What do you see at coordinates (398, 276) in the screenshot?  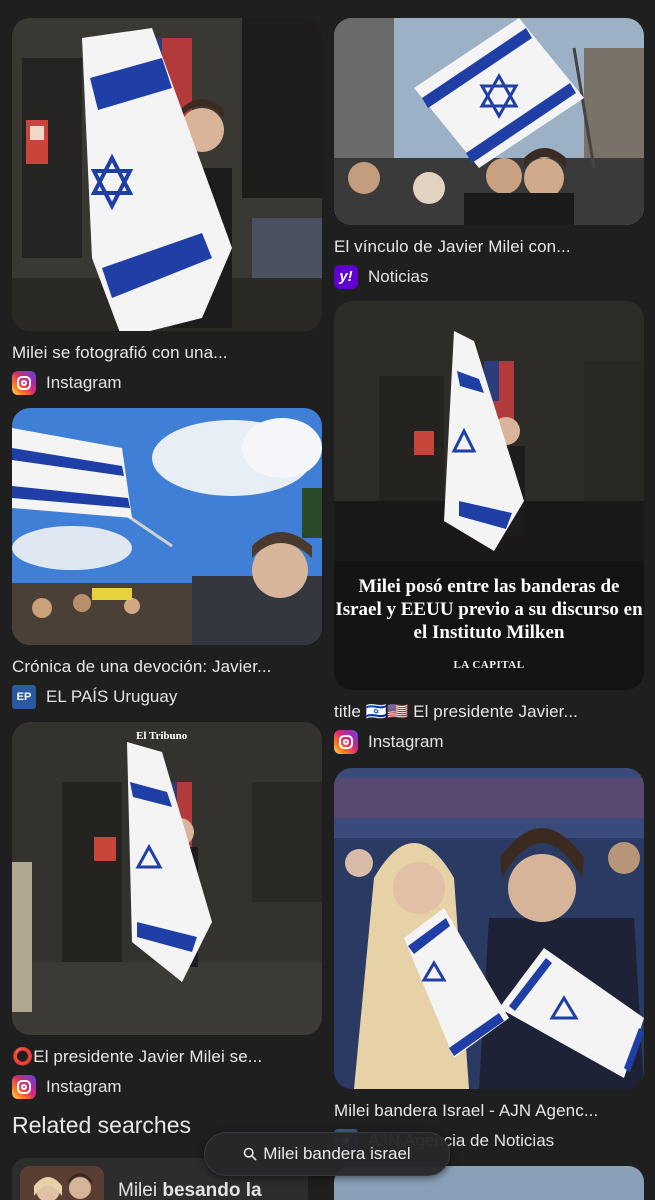 I see `result-source-label: Noticias` at bounding box center [398, 276].